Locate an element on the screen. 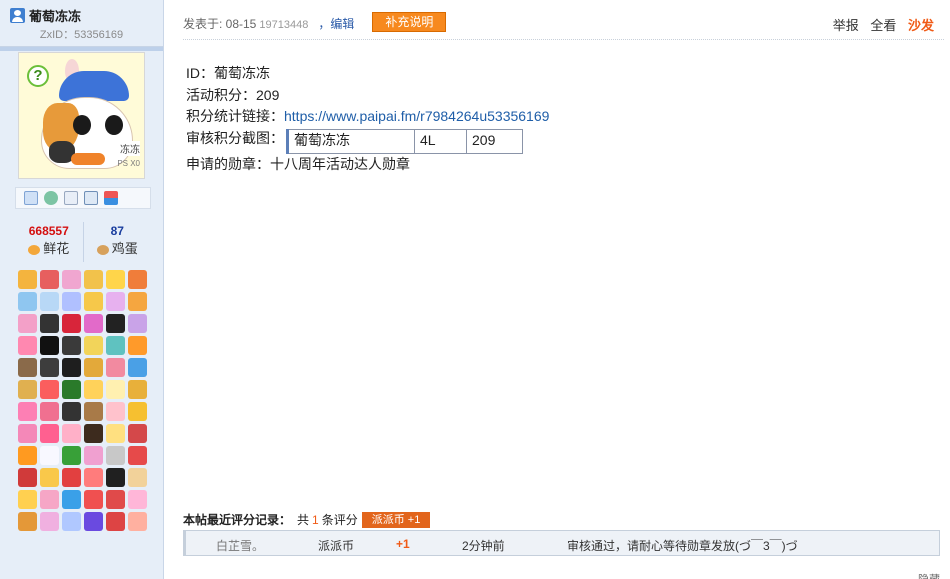 The image size is (950, 579). eggs-stat: 87 鸡蛋 is located at coordinates (118, 242).